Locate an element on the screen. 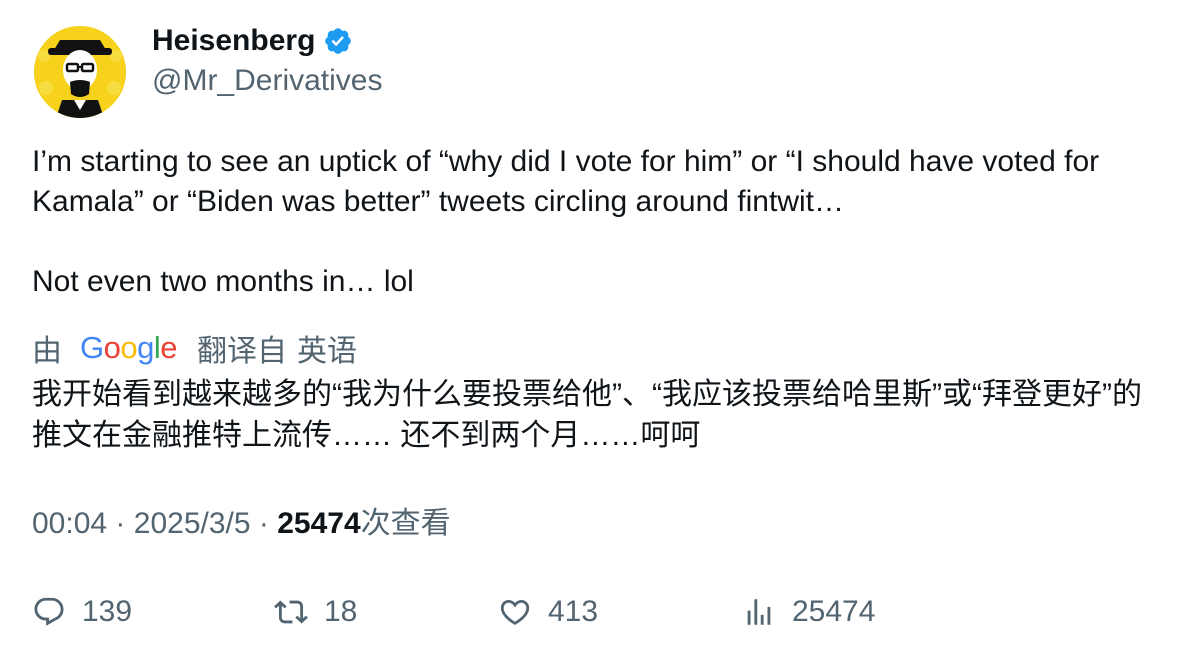 This screenshot has height=658, width=1196. like-button: 413 is located at coordinates (548, 612).